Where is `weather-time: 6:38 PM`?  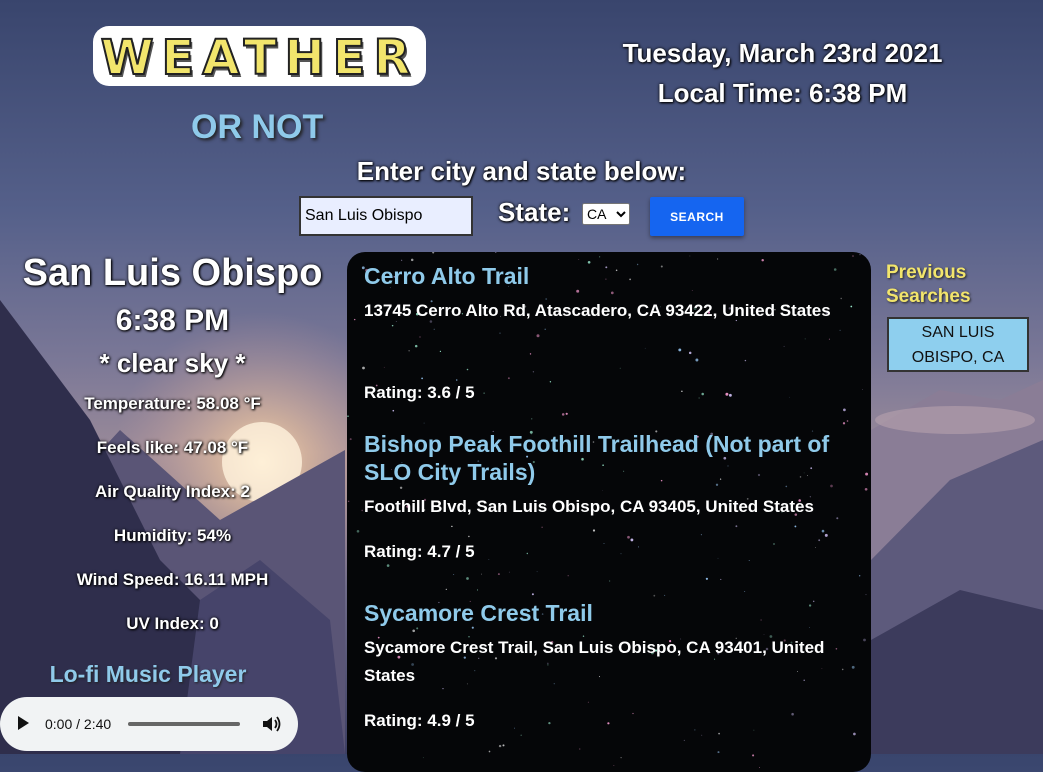
weather-time: 6:38 PM is located at coordinates (172, 320).